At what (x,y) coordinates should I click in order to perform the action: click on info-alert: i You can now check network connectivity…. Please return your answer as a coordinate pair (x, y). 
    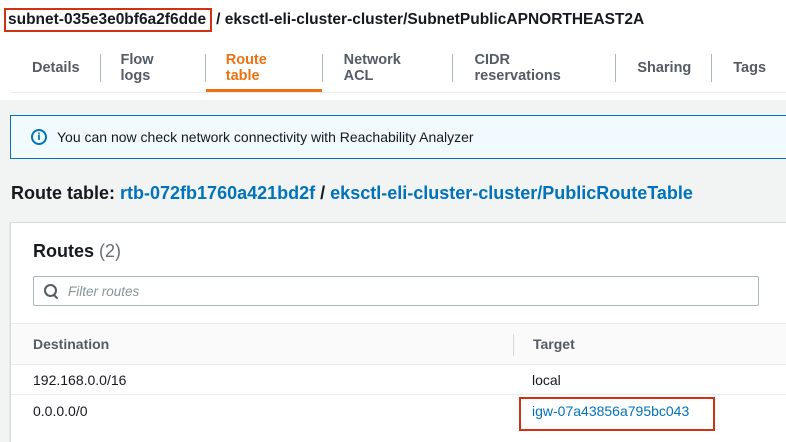
    Looking at the image, I should click on (398, 137).